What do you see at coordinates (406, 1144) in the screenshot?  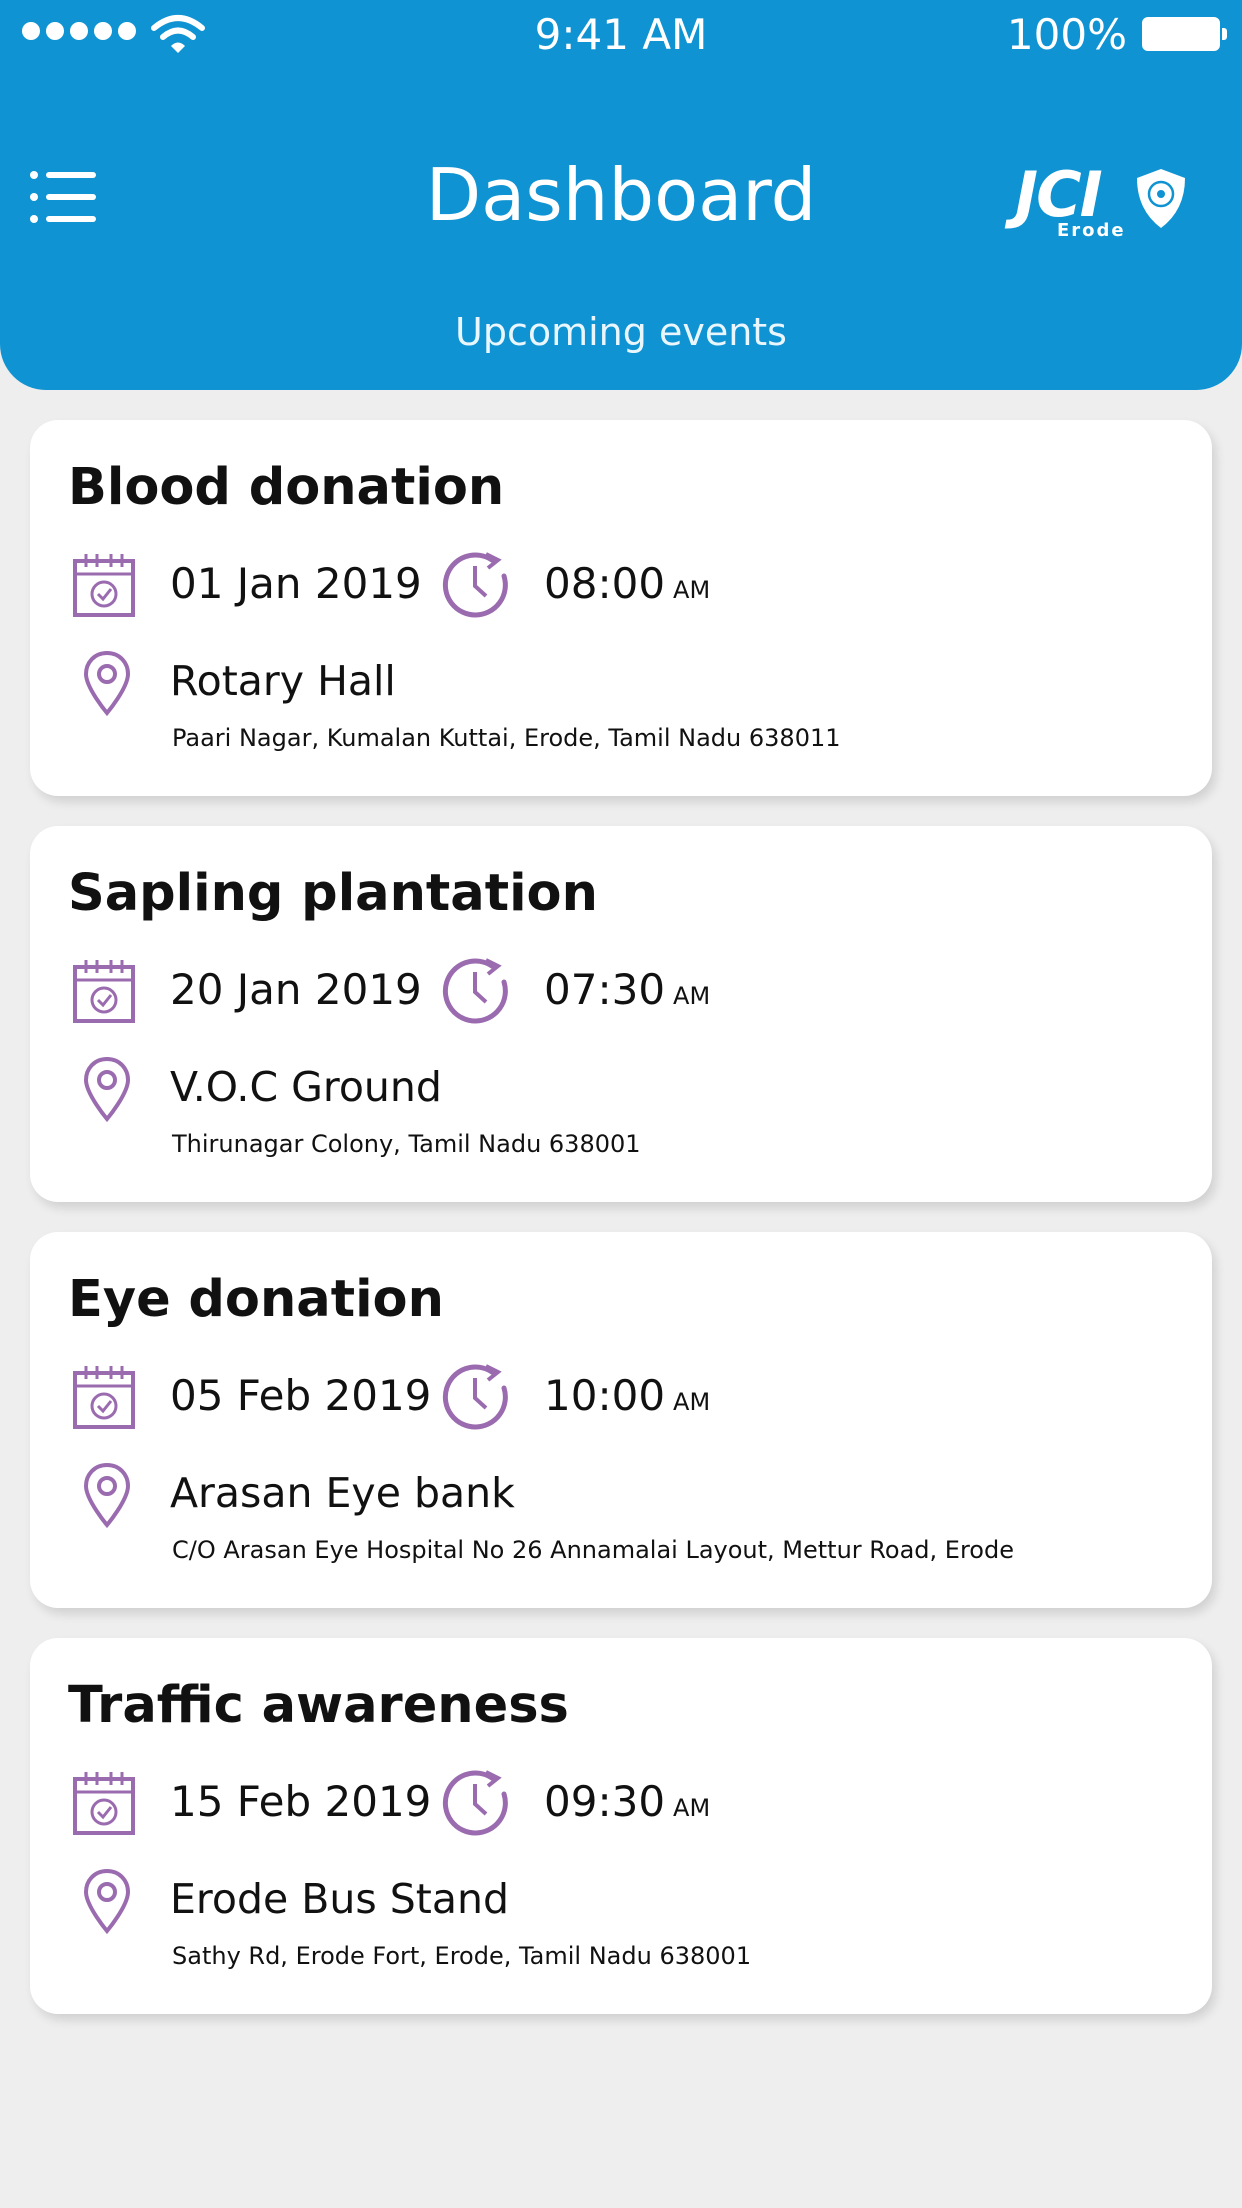 I see `event-address: Thirunagar Colony, Tamil Nadu 638001` at bounding box center [406, 1144].